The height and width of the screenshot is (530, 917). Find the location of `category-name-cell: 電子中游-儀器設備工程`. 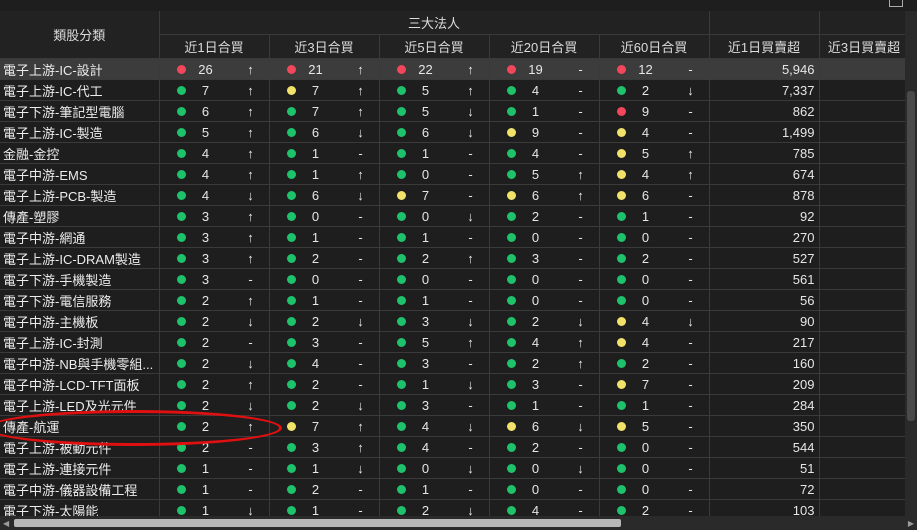

category-name-cell: 電子中游-儀器設備工程 is located at coordinates (80, 489).